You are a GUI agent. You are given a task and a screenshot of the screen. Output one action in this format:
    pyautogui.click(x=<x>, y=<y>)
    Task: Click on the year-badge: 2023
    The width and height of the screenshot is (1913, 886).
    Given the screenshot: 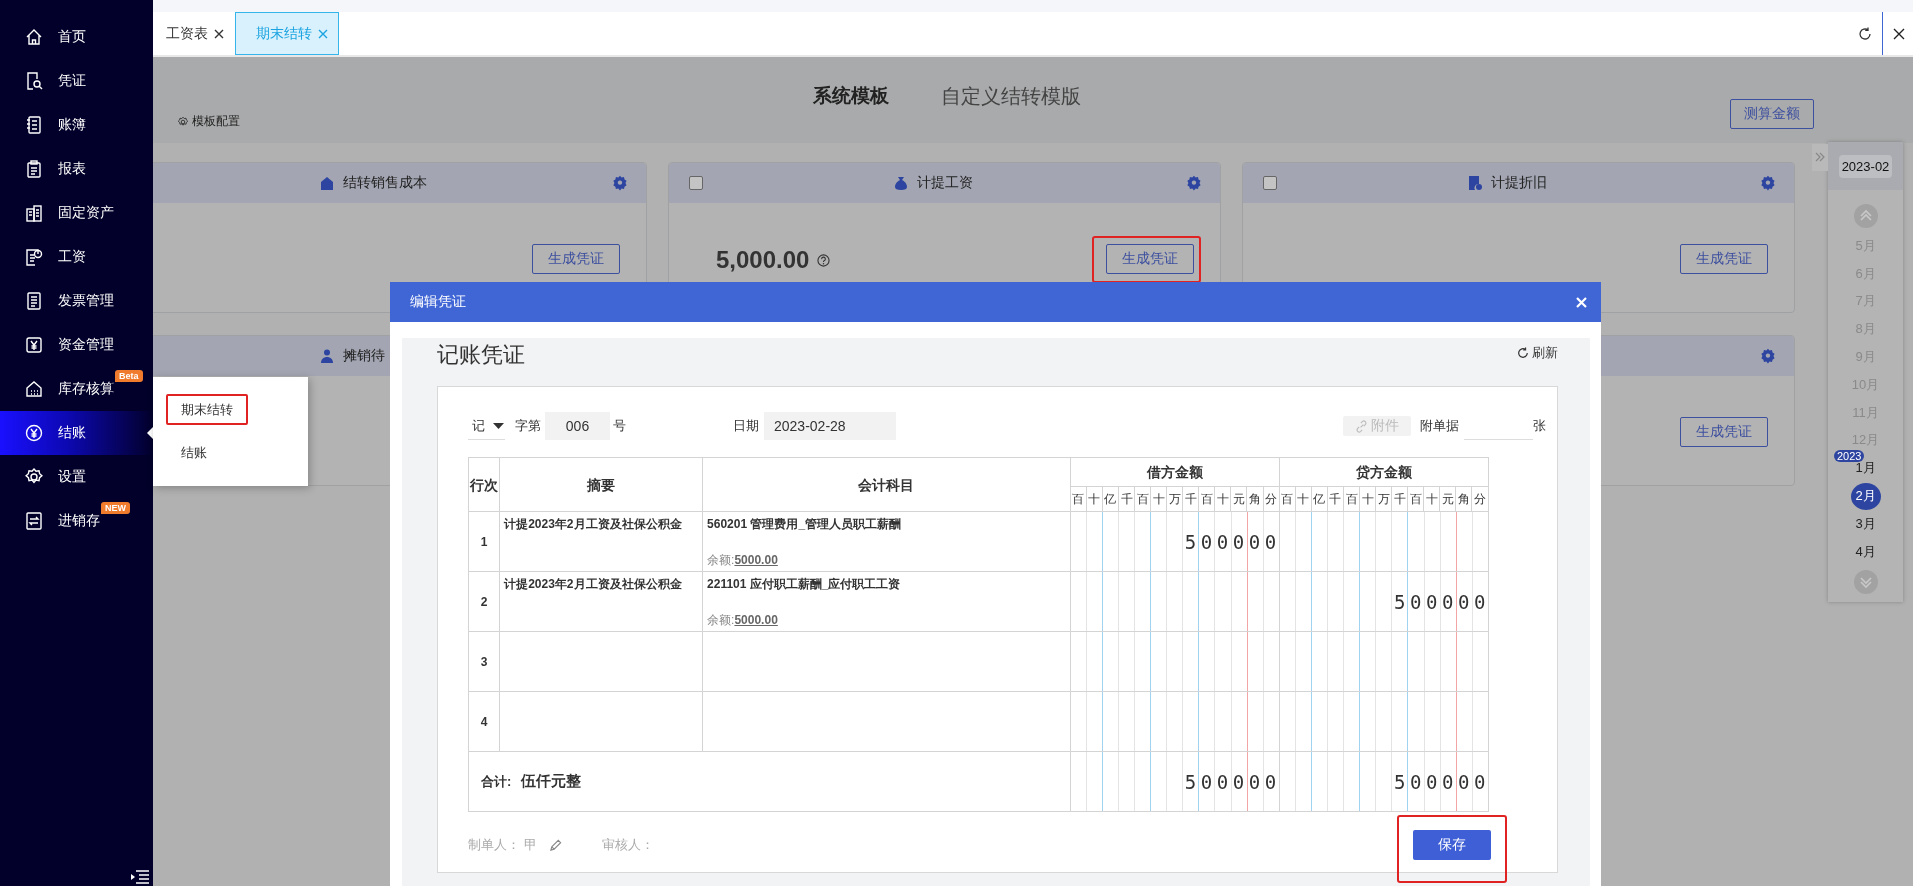 What is the action you would take?
    pyautogui.click(x=1849, y=456)
    